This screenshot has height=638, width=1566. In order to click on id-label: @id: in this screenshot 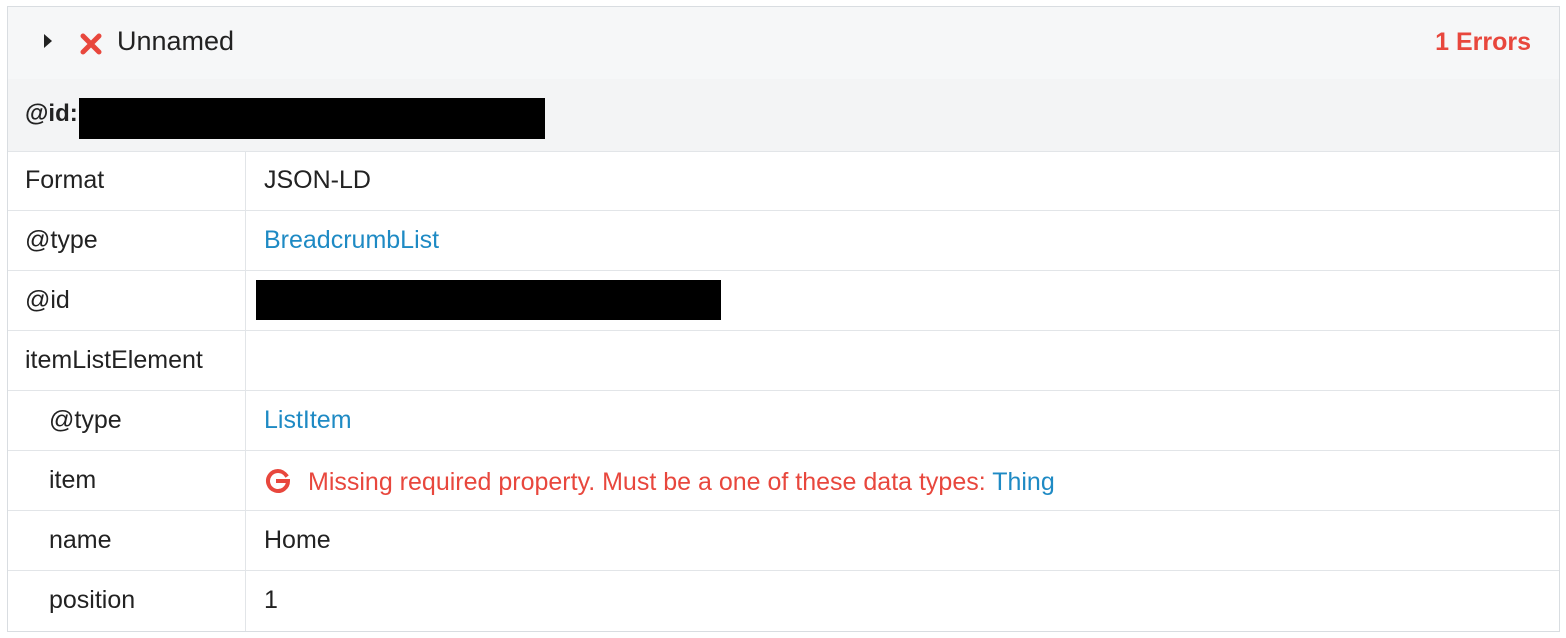, I will do `click(51, 113)`.